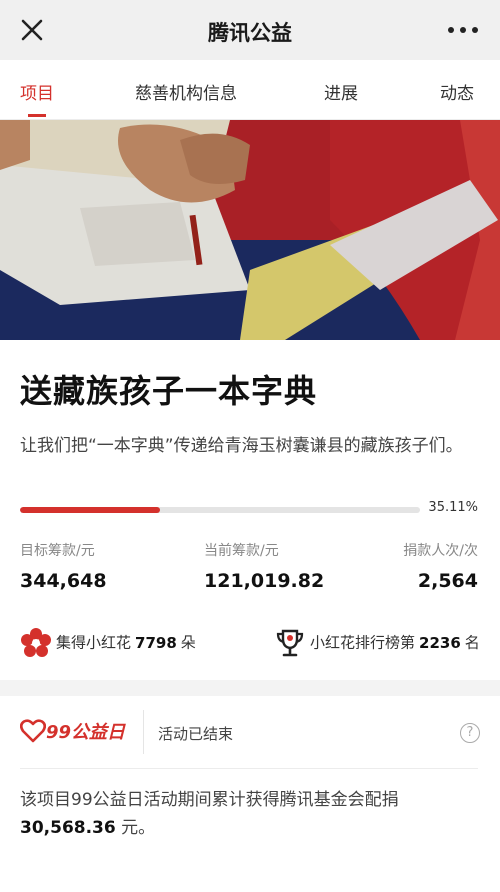  What do you see at coordinates (341, 91) in the screenshot?
I see `tab-progress: 进展` at bounding box center [341, 91].